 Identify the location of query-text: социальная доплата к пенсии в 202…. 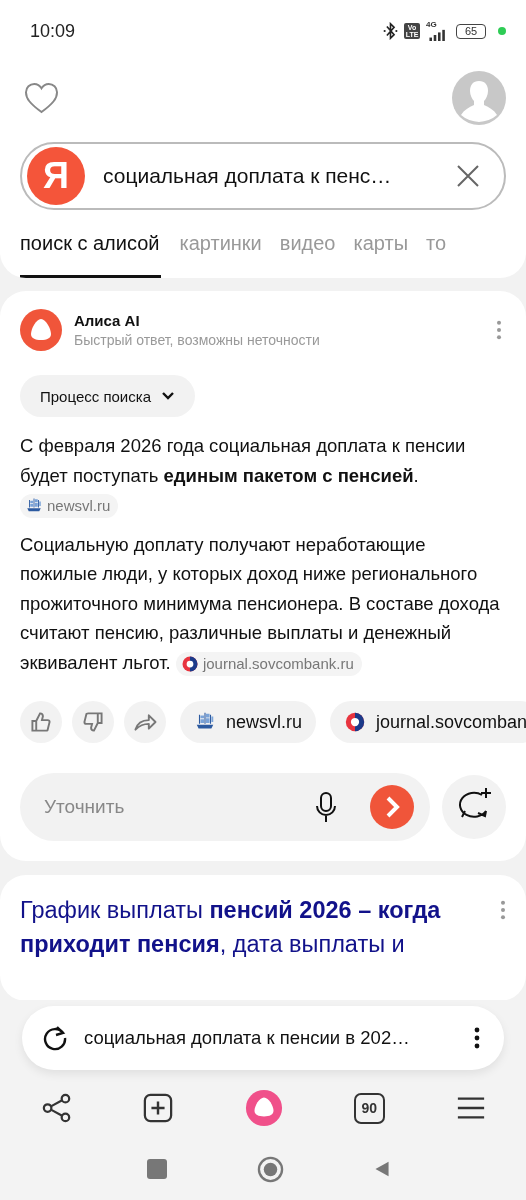
(247, 1038).